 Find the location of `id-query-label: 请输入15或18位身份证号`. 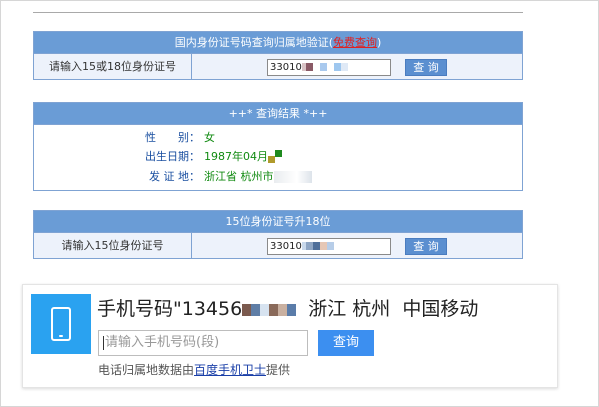

id-query-label: 请输入15或18位身份证号 is located at coordinates (113, 66).